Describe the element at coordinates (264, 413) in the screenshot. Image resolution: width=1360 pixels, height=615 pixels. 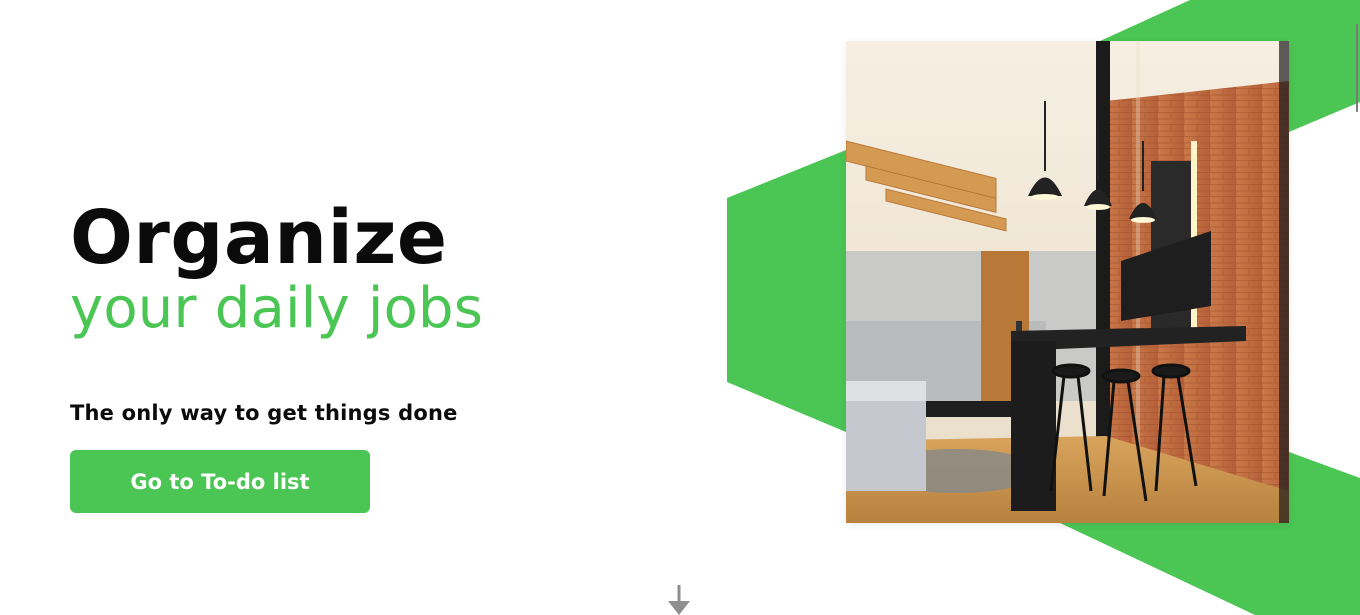
I see `hero-tagline: The only way to get things done` at that location.